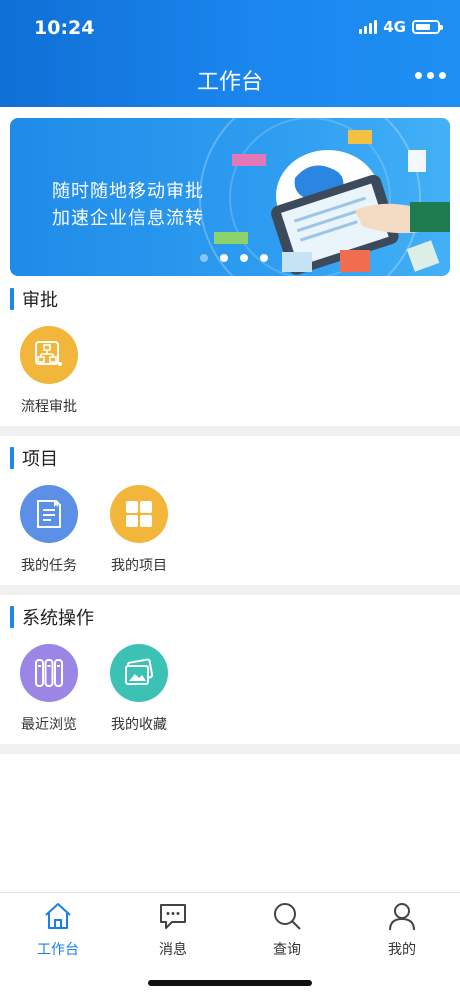 This screenshot has width=460, height=996. I want to click on flowchart-icon, so click(49, 355).